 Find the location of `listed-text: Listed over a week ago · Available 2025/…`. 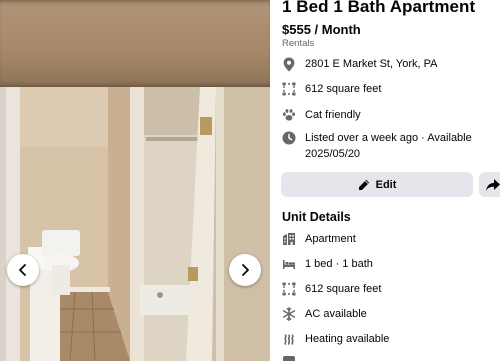

listed-text: Listed over a week ago · Available 2025/… is located at coordinates (388, 146).